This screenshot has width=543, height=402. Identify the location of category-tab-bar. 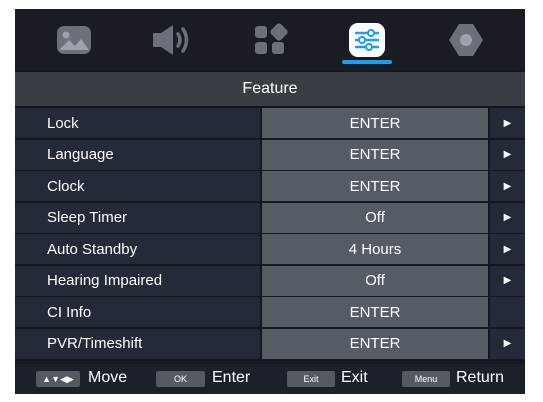
(270, 39).